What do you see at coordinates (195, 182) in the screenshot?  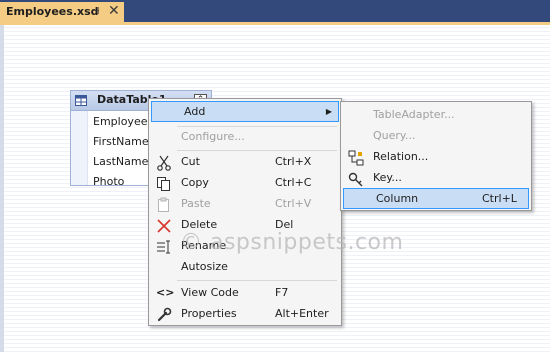 I see `menu-item-label: Copy` at bounding box center [195, 182].